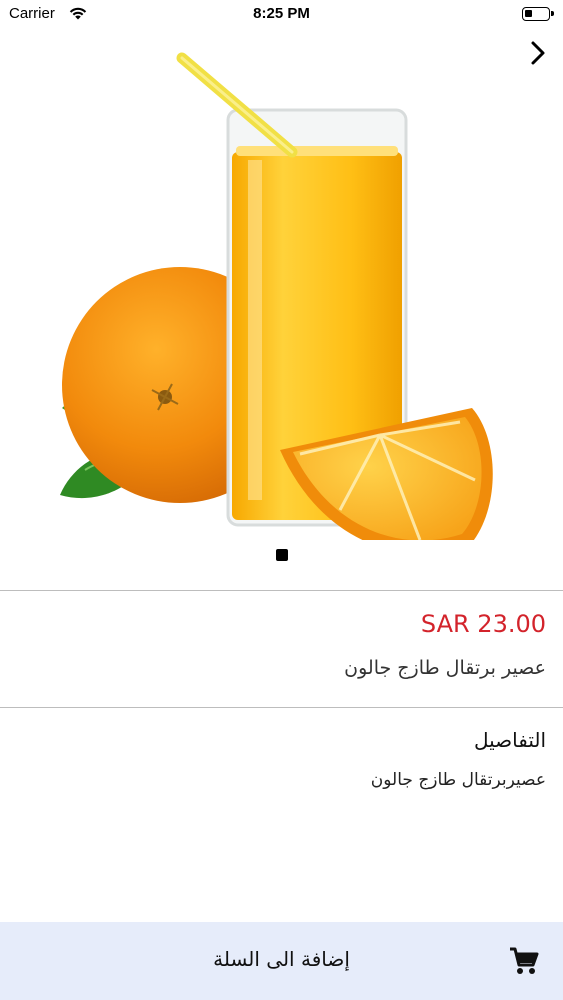  I want to click on next-button, so click(538, 53).